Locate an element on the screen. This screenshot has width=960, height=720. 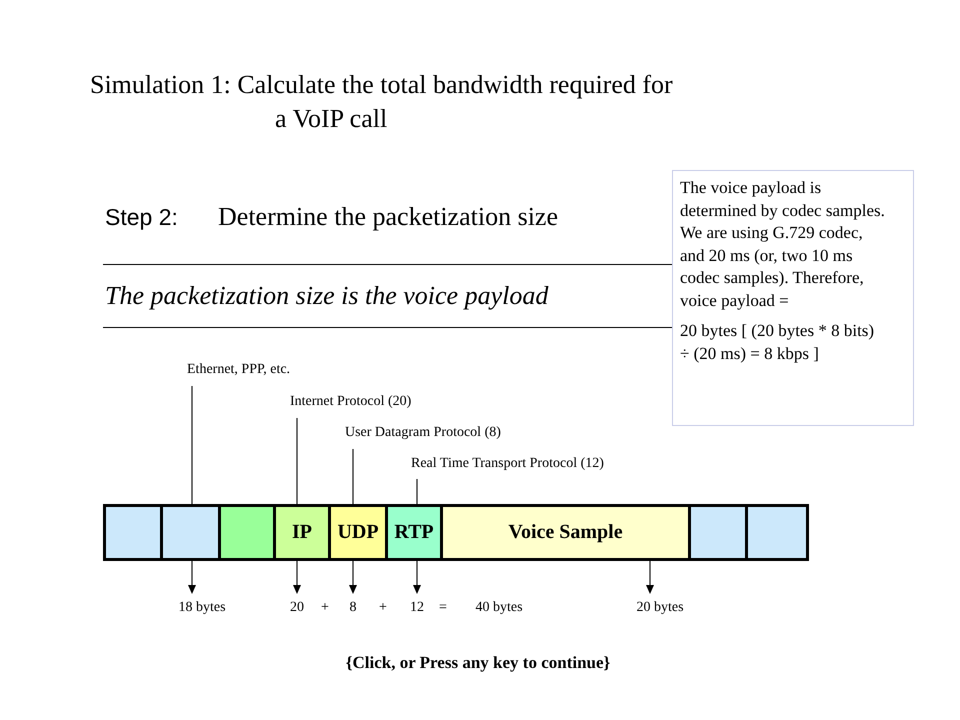
byte-count: 12 is located at coordinates (417, 608).